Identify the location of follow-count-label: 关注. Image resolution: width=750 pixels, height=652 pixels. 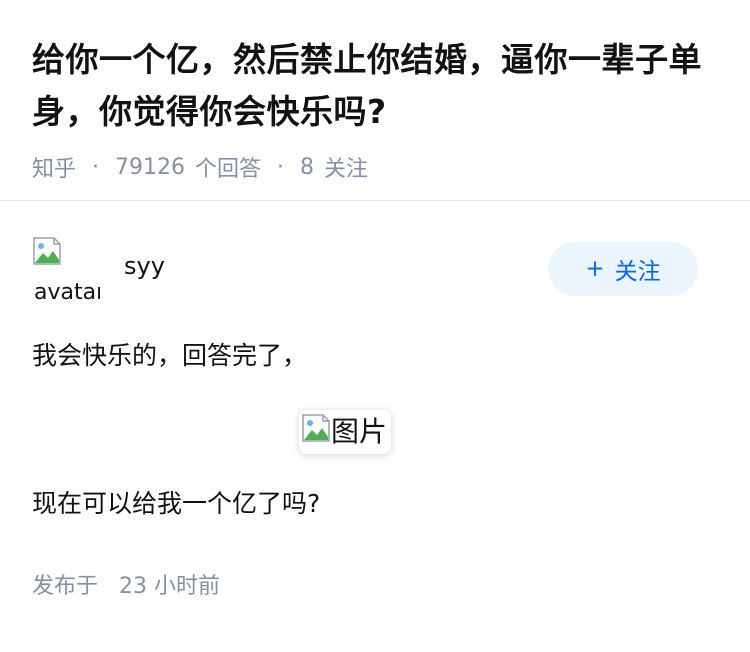
(346, 167).